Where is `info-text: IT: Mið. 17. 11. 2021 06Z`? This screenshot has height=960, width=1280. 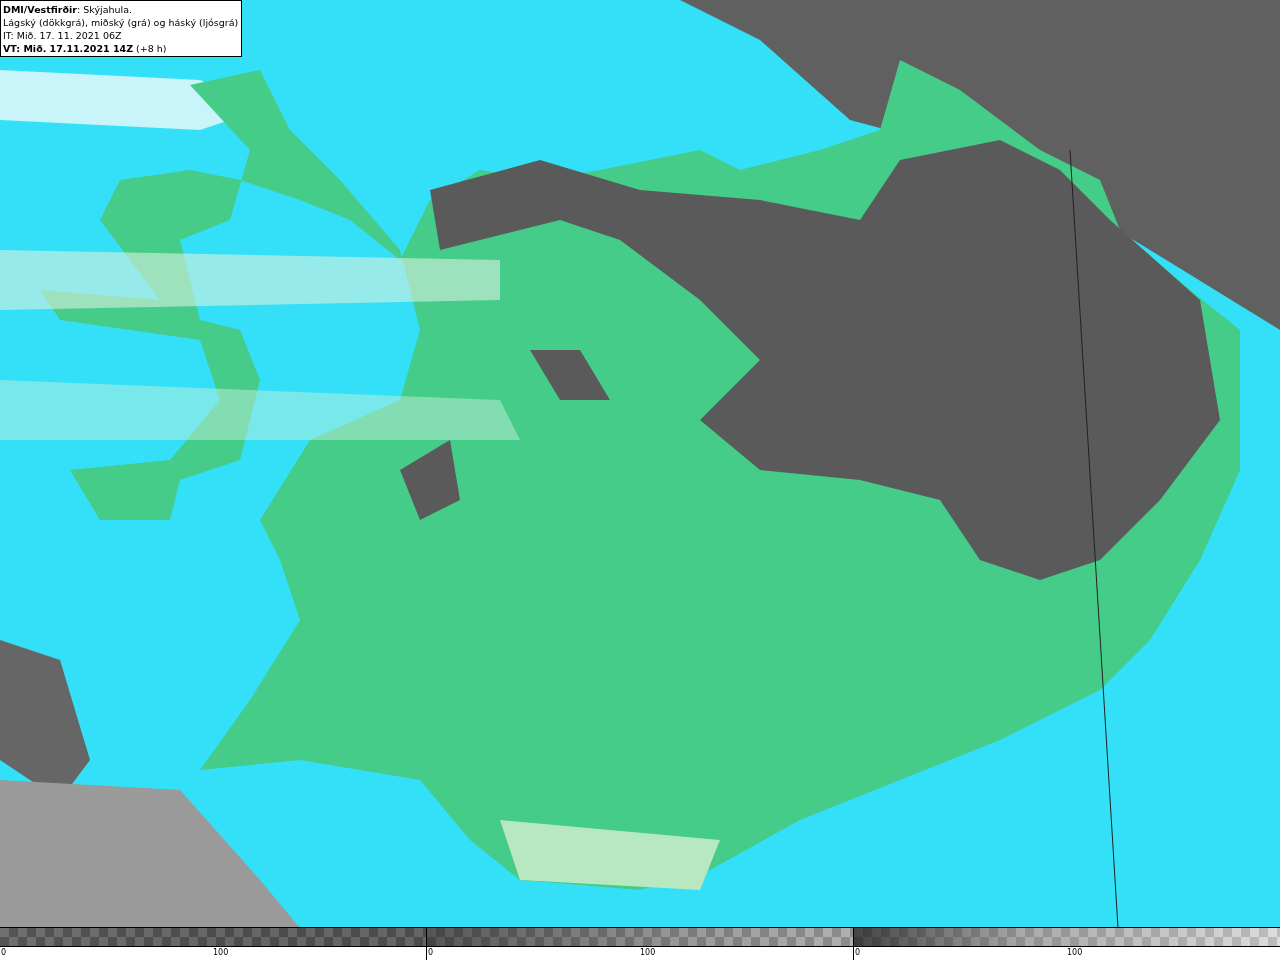 info-text: IT: Mið. 17. 11. 2021 06Z is located at coordinates (63, 35).